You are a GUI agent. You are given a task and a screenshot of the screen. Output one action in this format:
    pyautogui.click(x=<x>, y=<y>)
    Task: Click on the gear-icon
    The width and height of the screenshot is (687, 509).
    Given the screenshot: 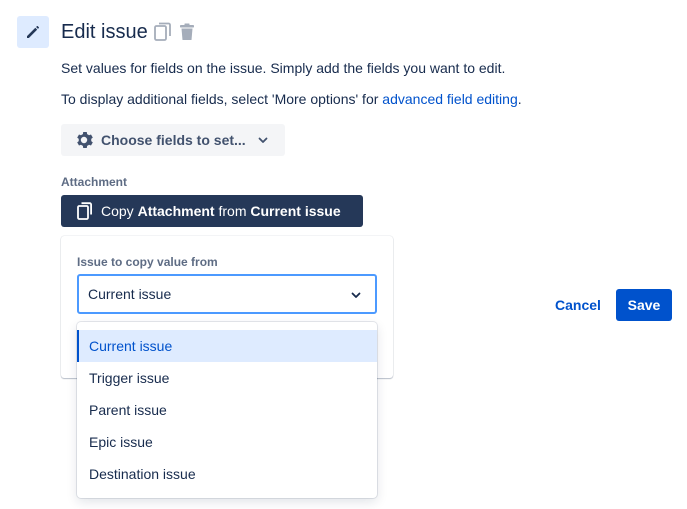 What is the action you would take?
    pyautogui.click(x=85, y=140)
    